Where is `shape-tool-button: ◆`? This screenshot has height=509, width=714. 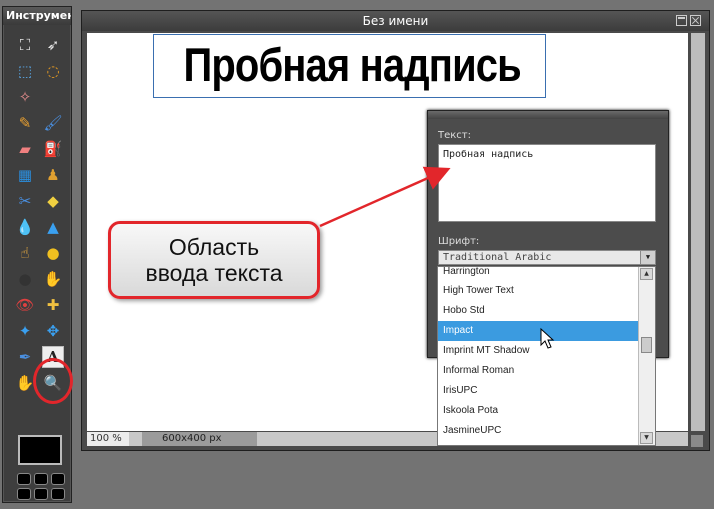 shape-tool-button: ◆ is located at coordinates (53, 201).